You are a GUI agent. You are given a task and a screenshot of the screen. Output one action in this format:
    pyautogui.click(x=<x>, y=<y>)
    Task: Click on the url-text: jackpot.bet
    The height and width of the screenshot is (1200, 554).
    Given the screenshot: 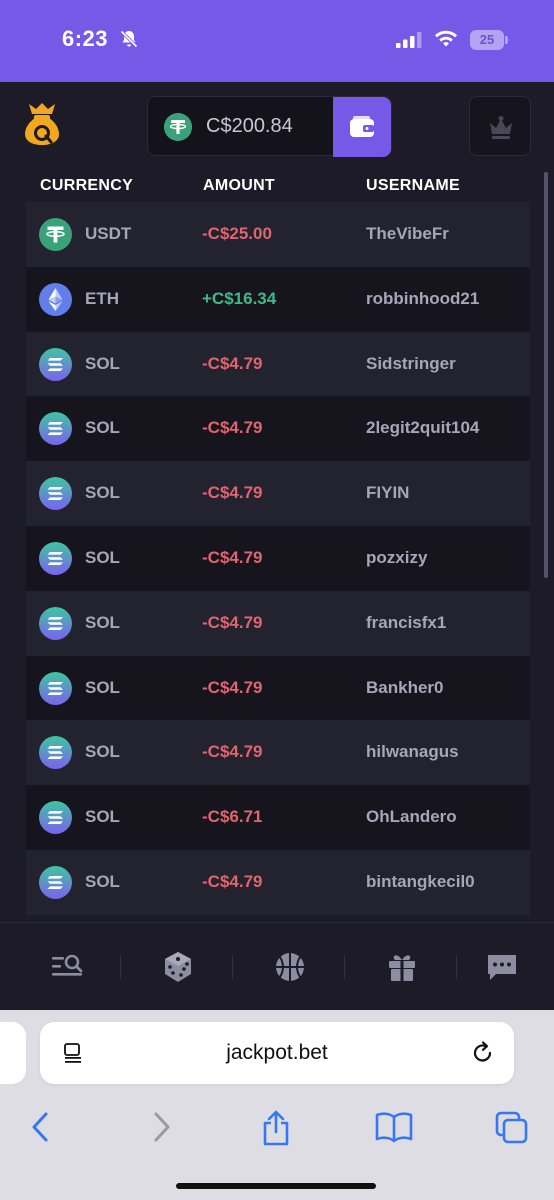 What is the action you would take?
    pyautogui.click(x=277, y=1052)
    